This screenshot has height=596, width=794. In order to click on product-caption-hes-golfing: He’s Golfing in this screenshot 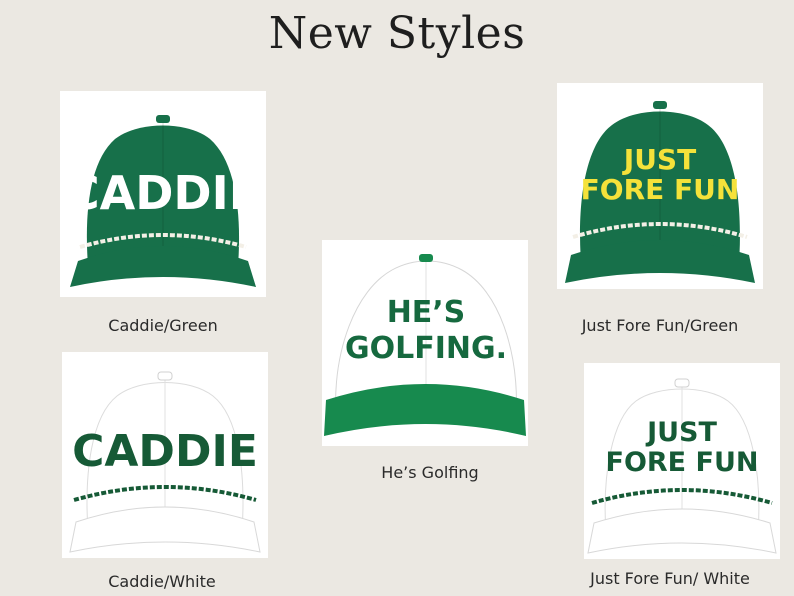, I will do `click(430, 472)`.